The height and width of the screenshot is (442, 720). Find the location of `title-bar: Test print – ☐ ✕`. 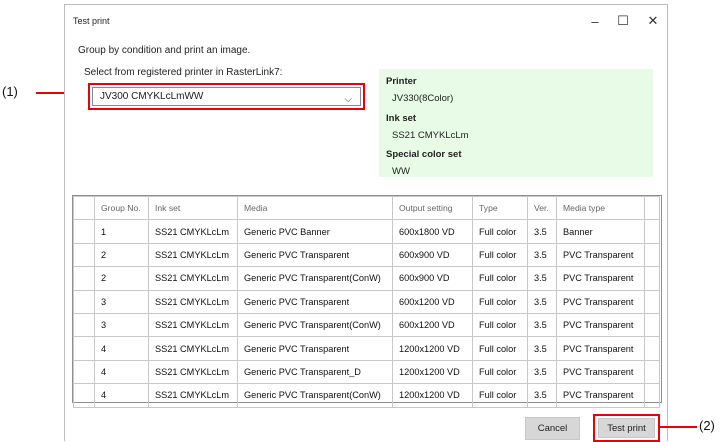

title-bar: Test print – ☐ ✕ is located at coordinates (366, 21).